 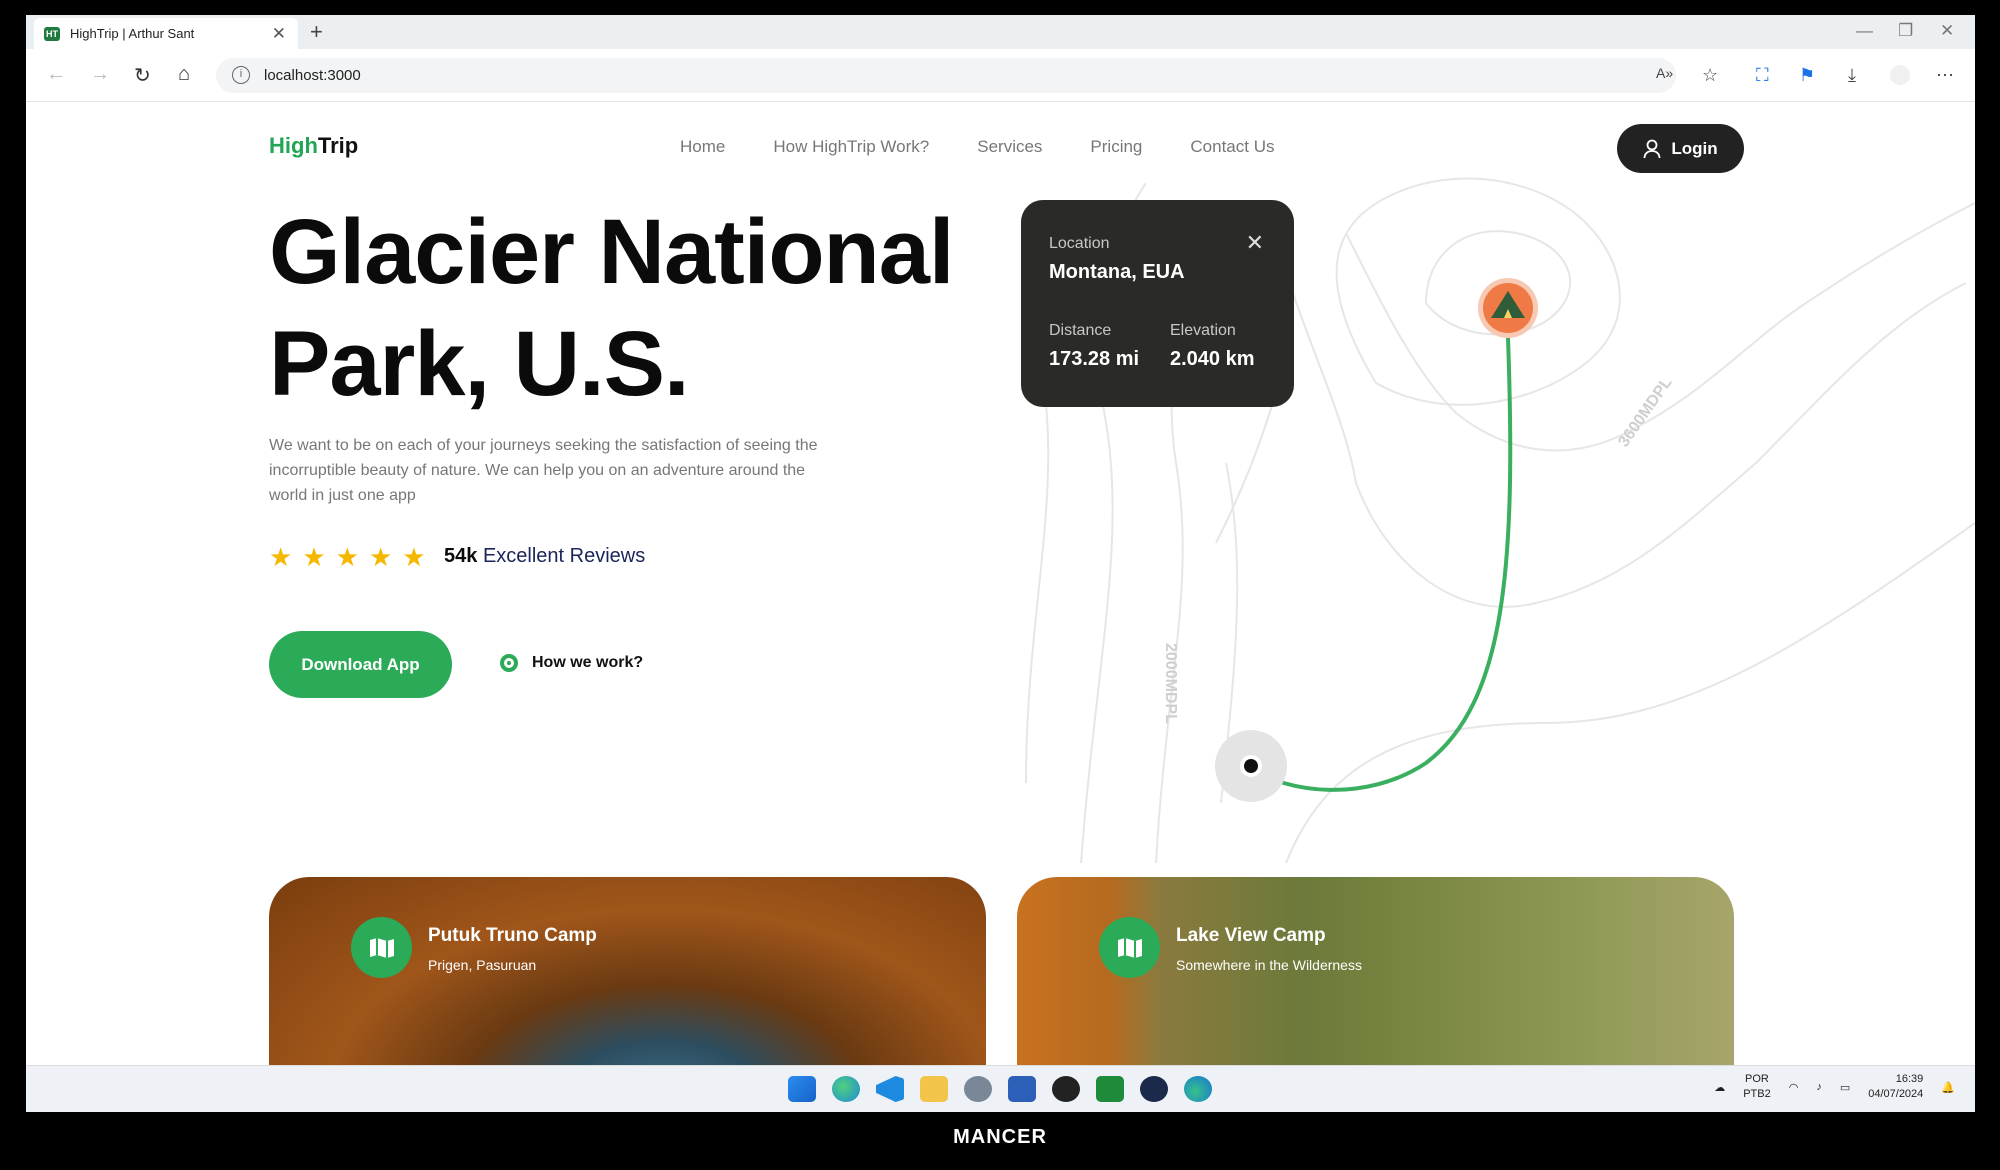 I want to click on forward-icon: →, so click(x=100, y=74).